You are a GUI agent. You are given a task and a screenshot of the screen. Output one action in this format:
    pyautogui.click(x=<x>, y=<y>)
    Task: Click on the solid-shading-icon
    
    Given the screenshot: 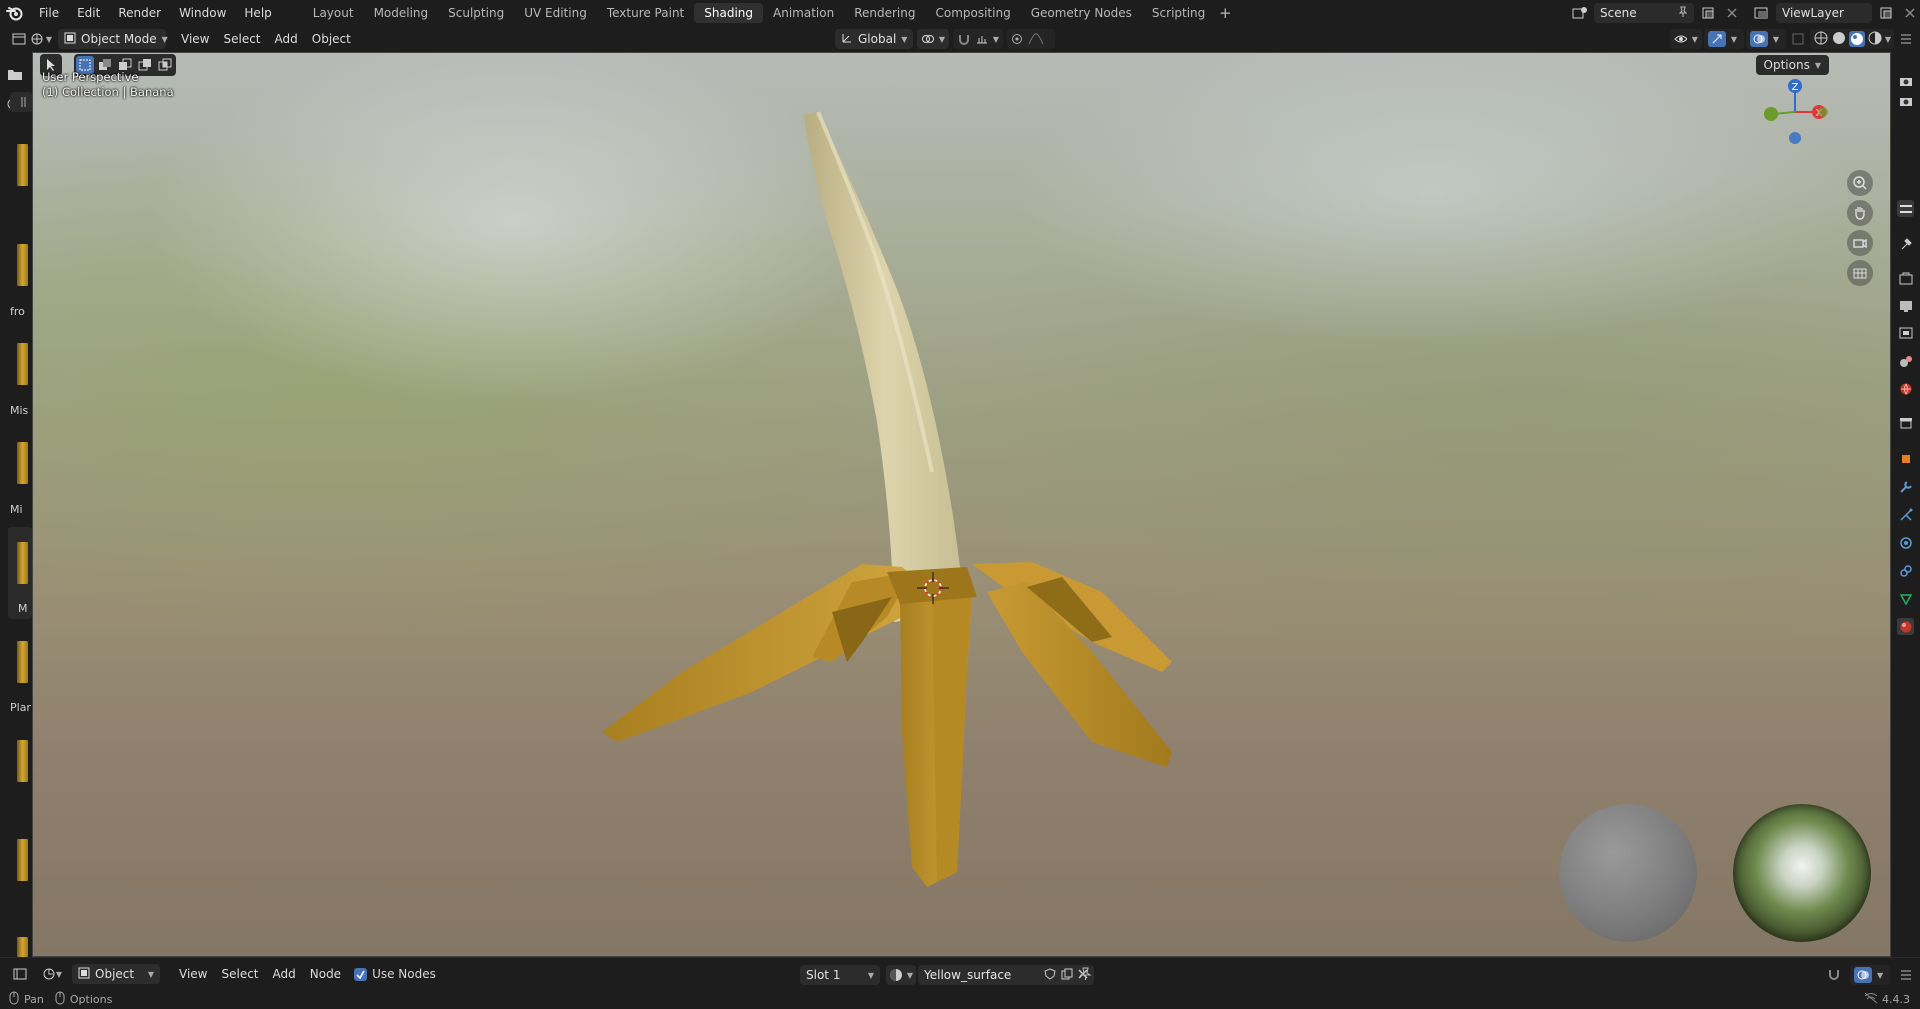 What is the action you would take?
    pyautogui.click(x=1839, y=39)
    